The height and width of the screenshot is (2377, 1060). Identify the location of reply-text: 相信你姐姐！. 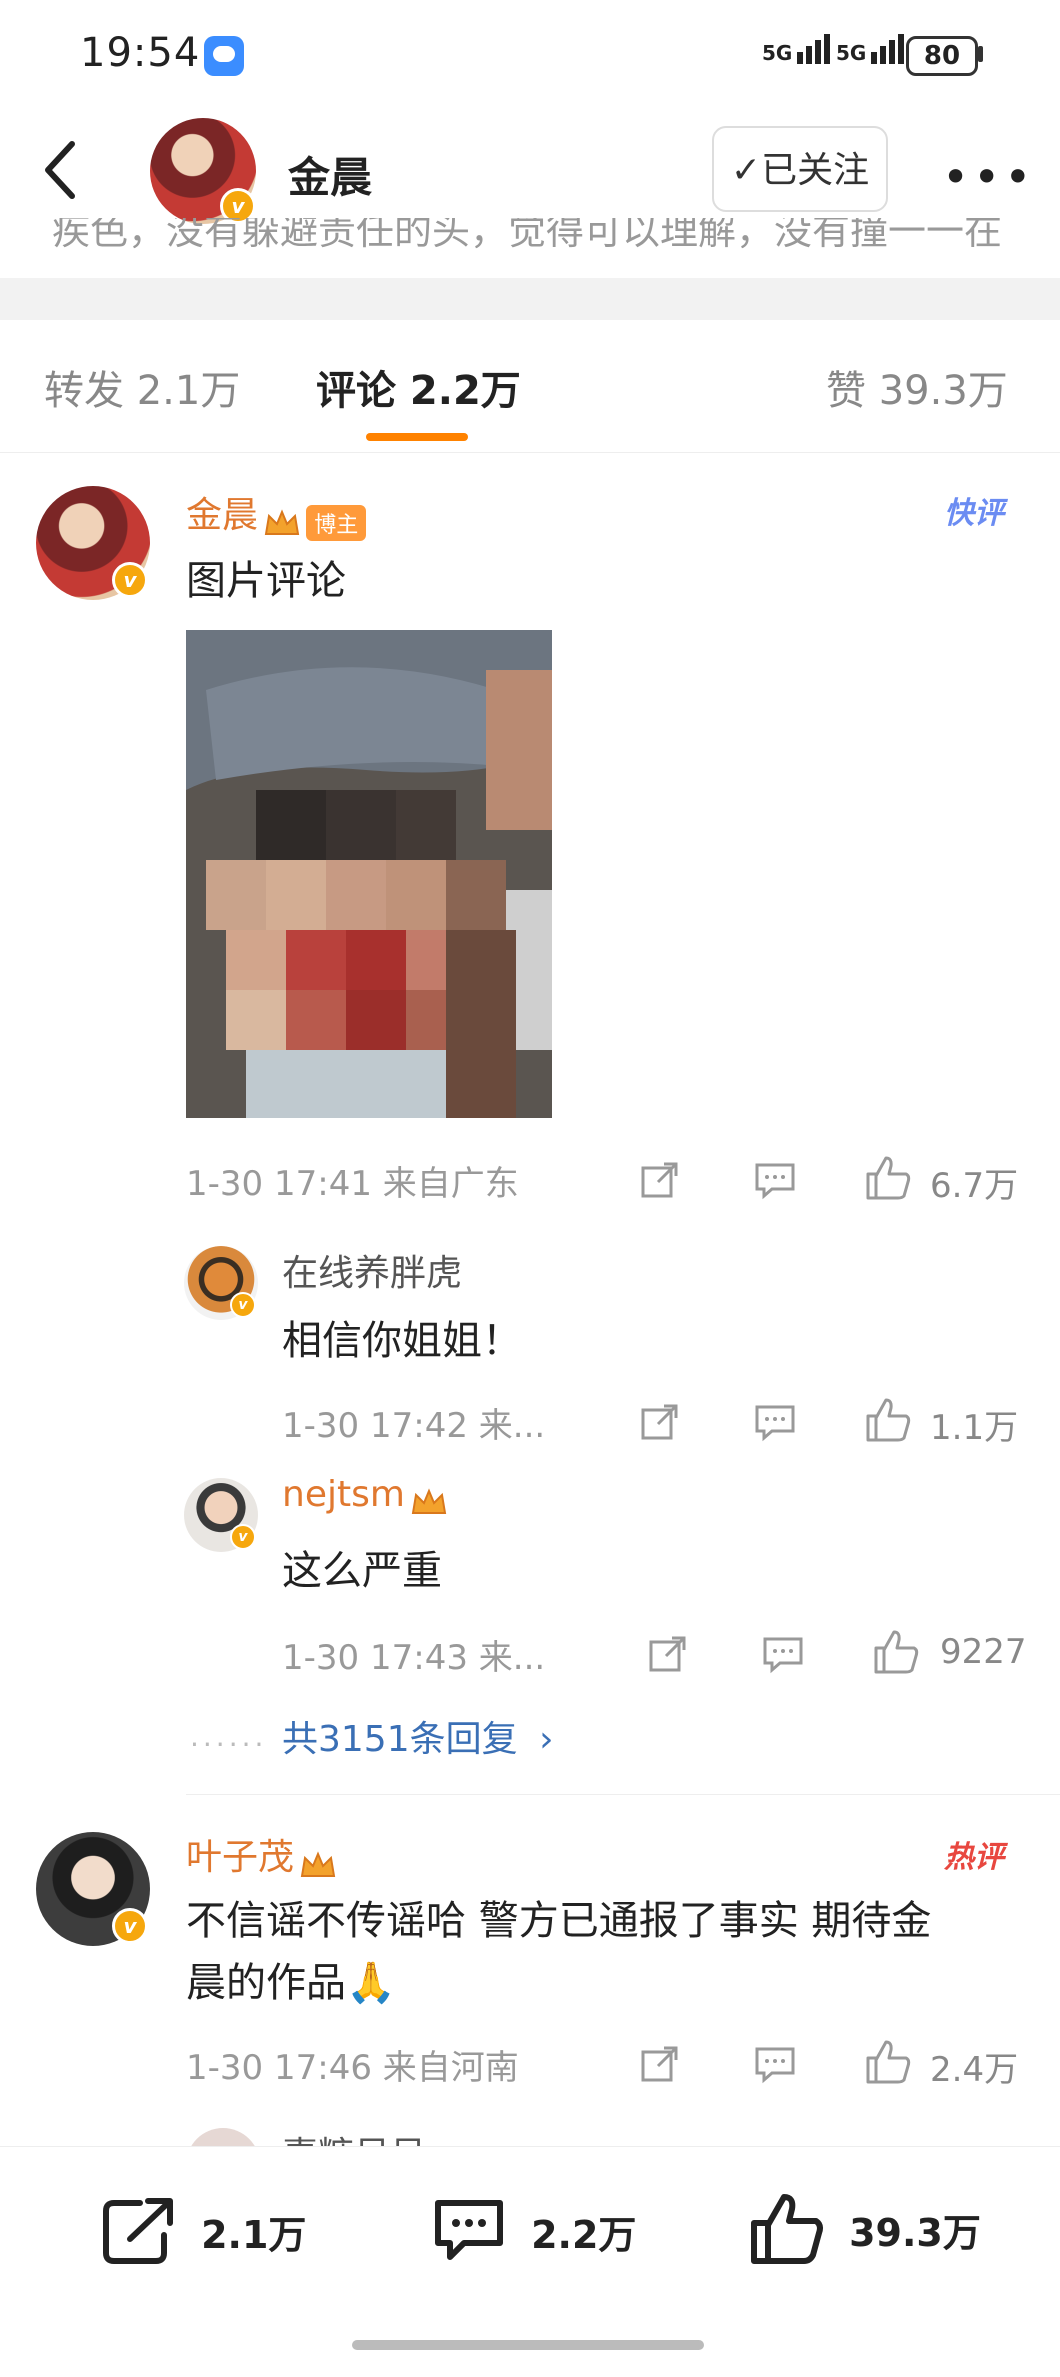
(402, 1341).